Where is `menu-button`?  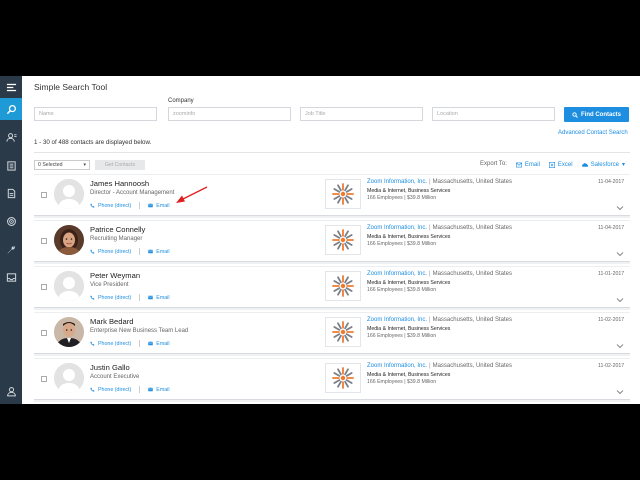
menu-button is located at coordinates (11, 87).